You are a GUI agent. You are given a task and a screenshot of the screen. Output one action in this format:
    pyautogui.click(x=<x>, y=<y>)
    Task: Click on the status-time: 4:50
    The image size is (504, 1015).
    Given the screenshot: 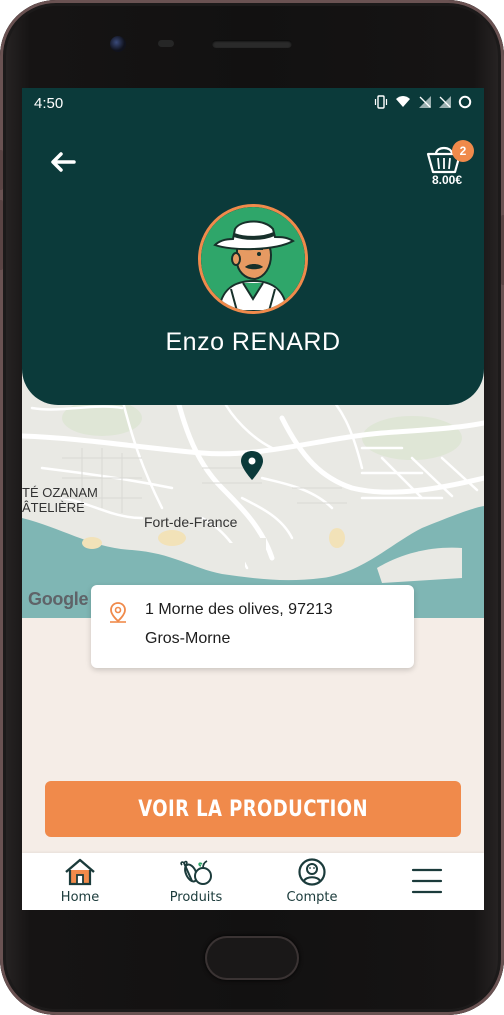 What is the action you would take?
    pyautogui.click(x=49, y=103)
    